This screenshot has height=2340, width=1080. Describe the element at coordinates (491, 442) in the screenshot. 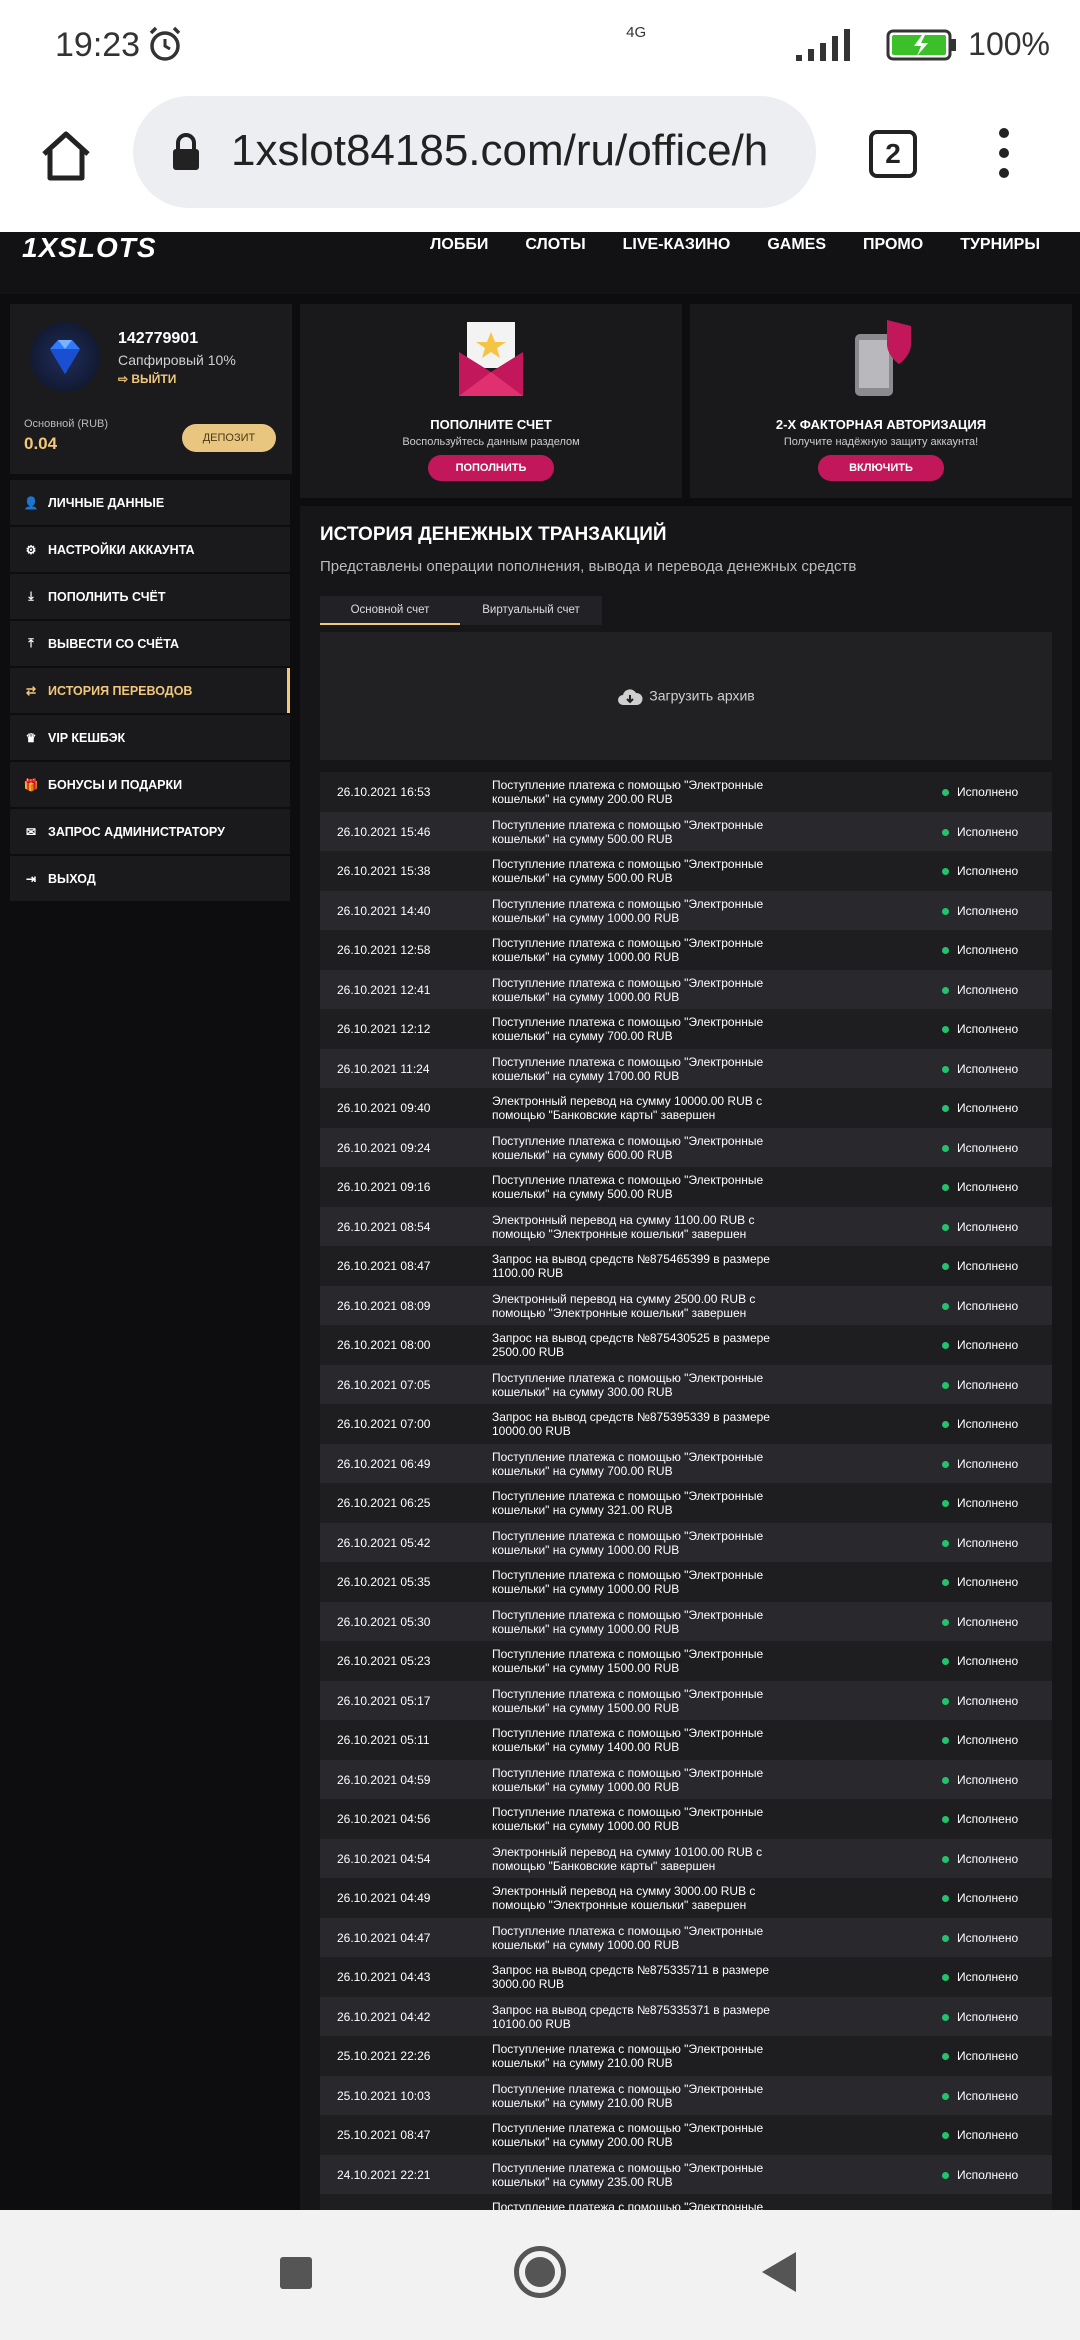

I see `promo-deposit-subtitle: Воспользуйтесь данным разделом` at that location.